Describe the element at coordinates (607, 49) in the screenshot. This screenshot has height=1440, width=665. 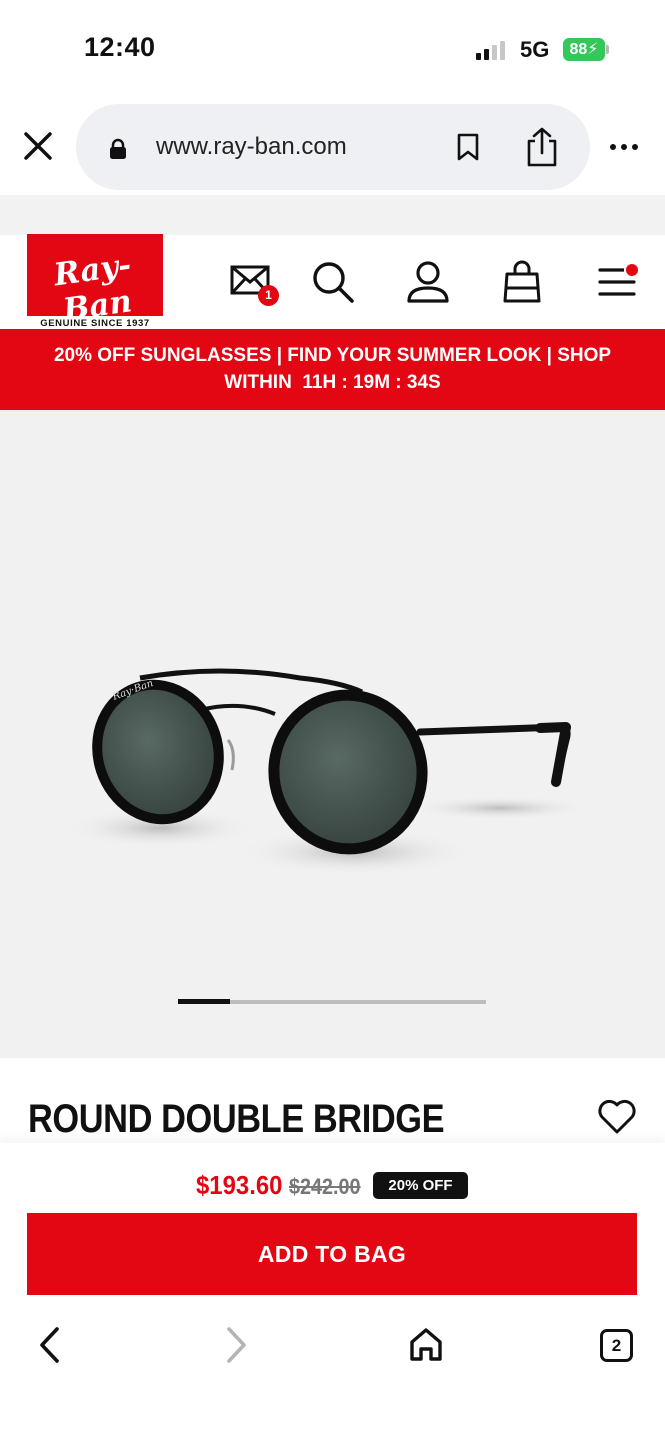
I see `battery-nub` at that location.